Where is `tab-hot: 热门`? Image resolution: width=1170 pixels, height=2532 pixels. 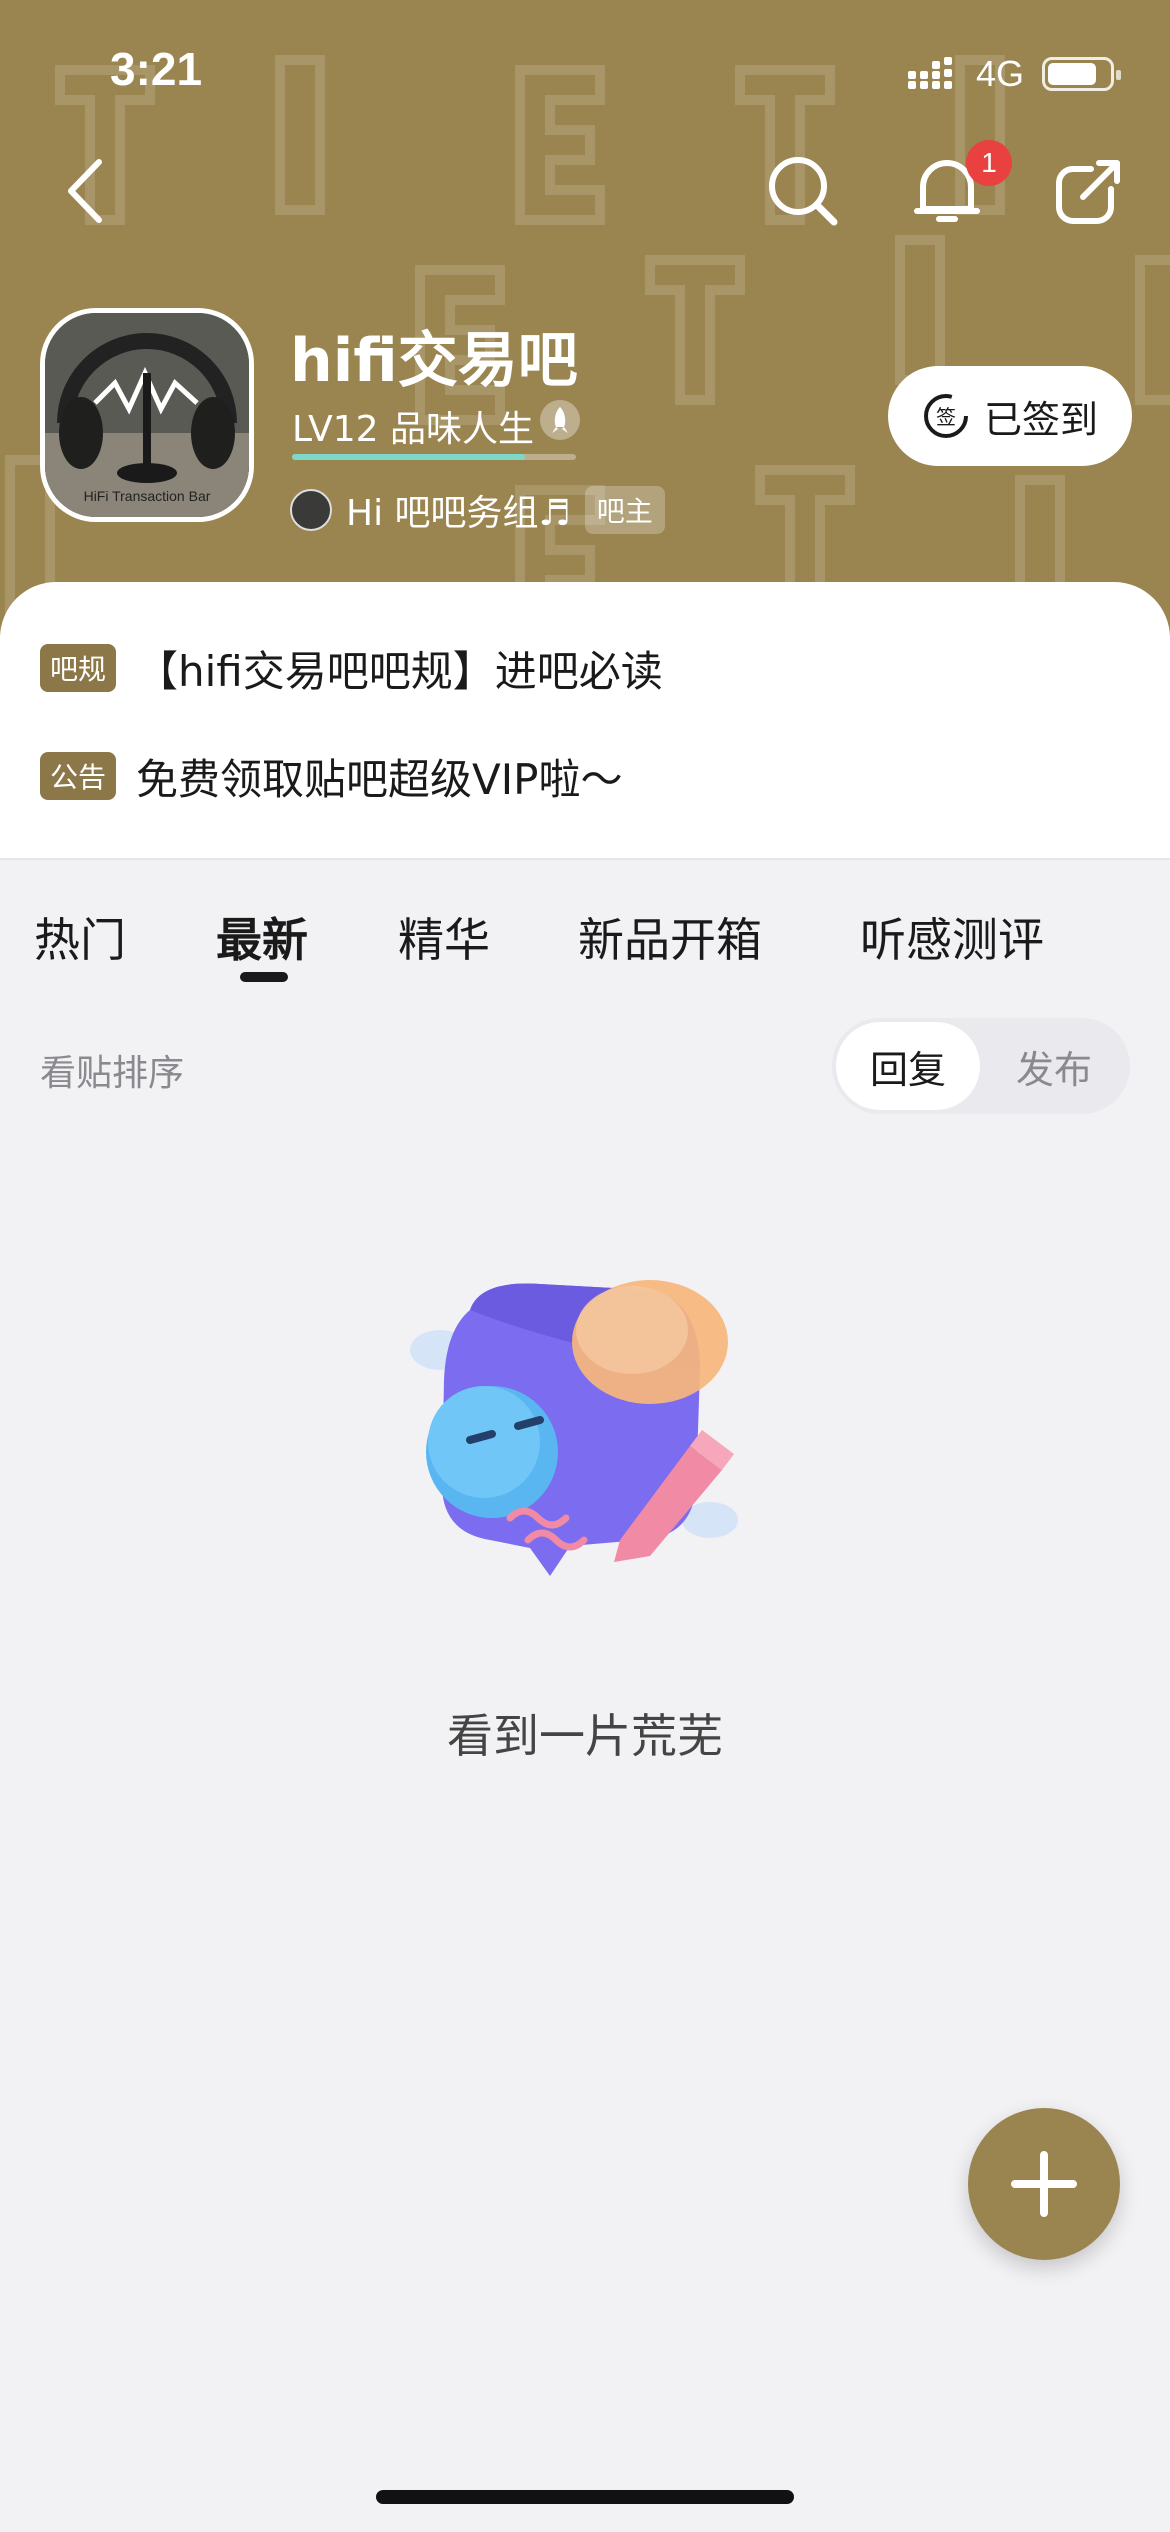
tab-hot: 热门 is located at coordinates (80, 937).